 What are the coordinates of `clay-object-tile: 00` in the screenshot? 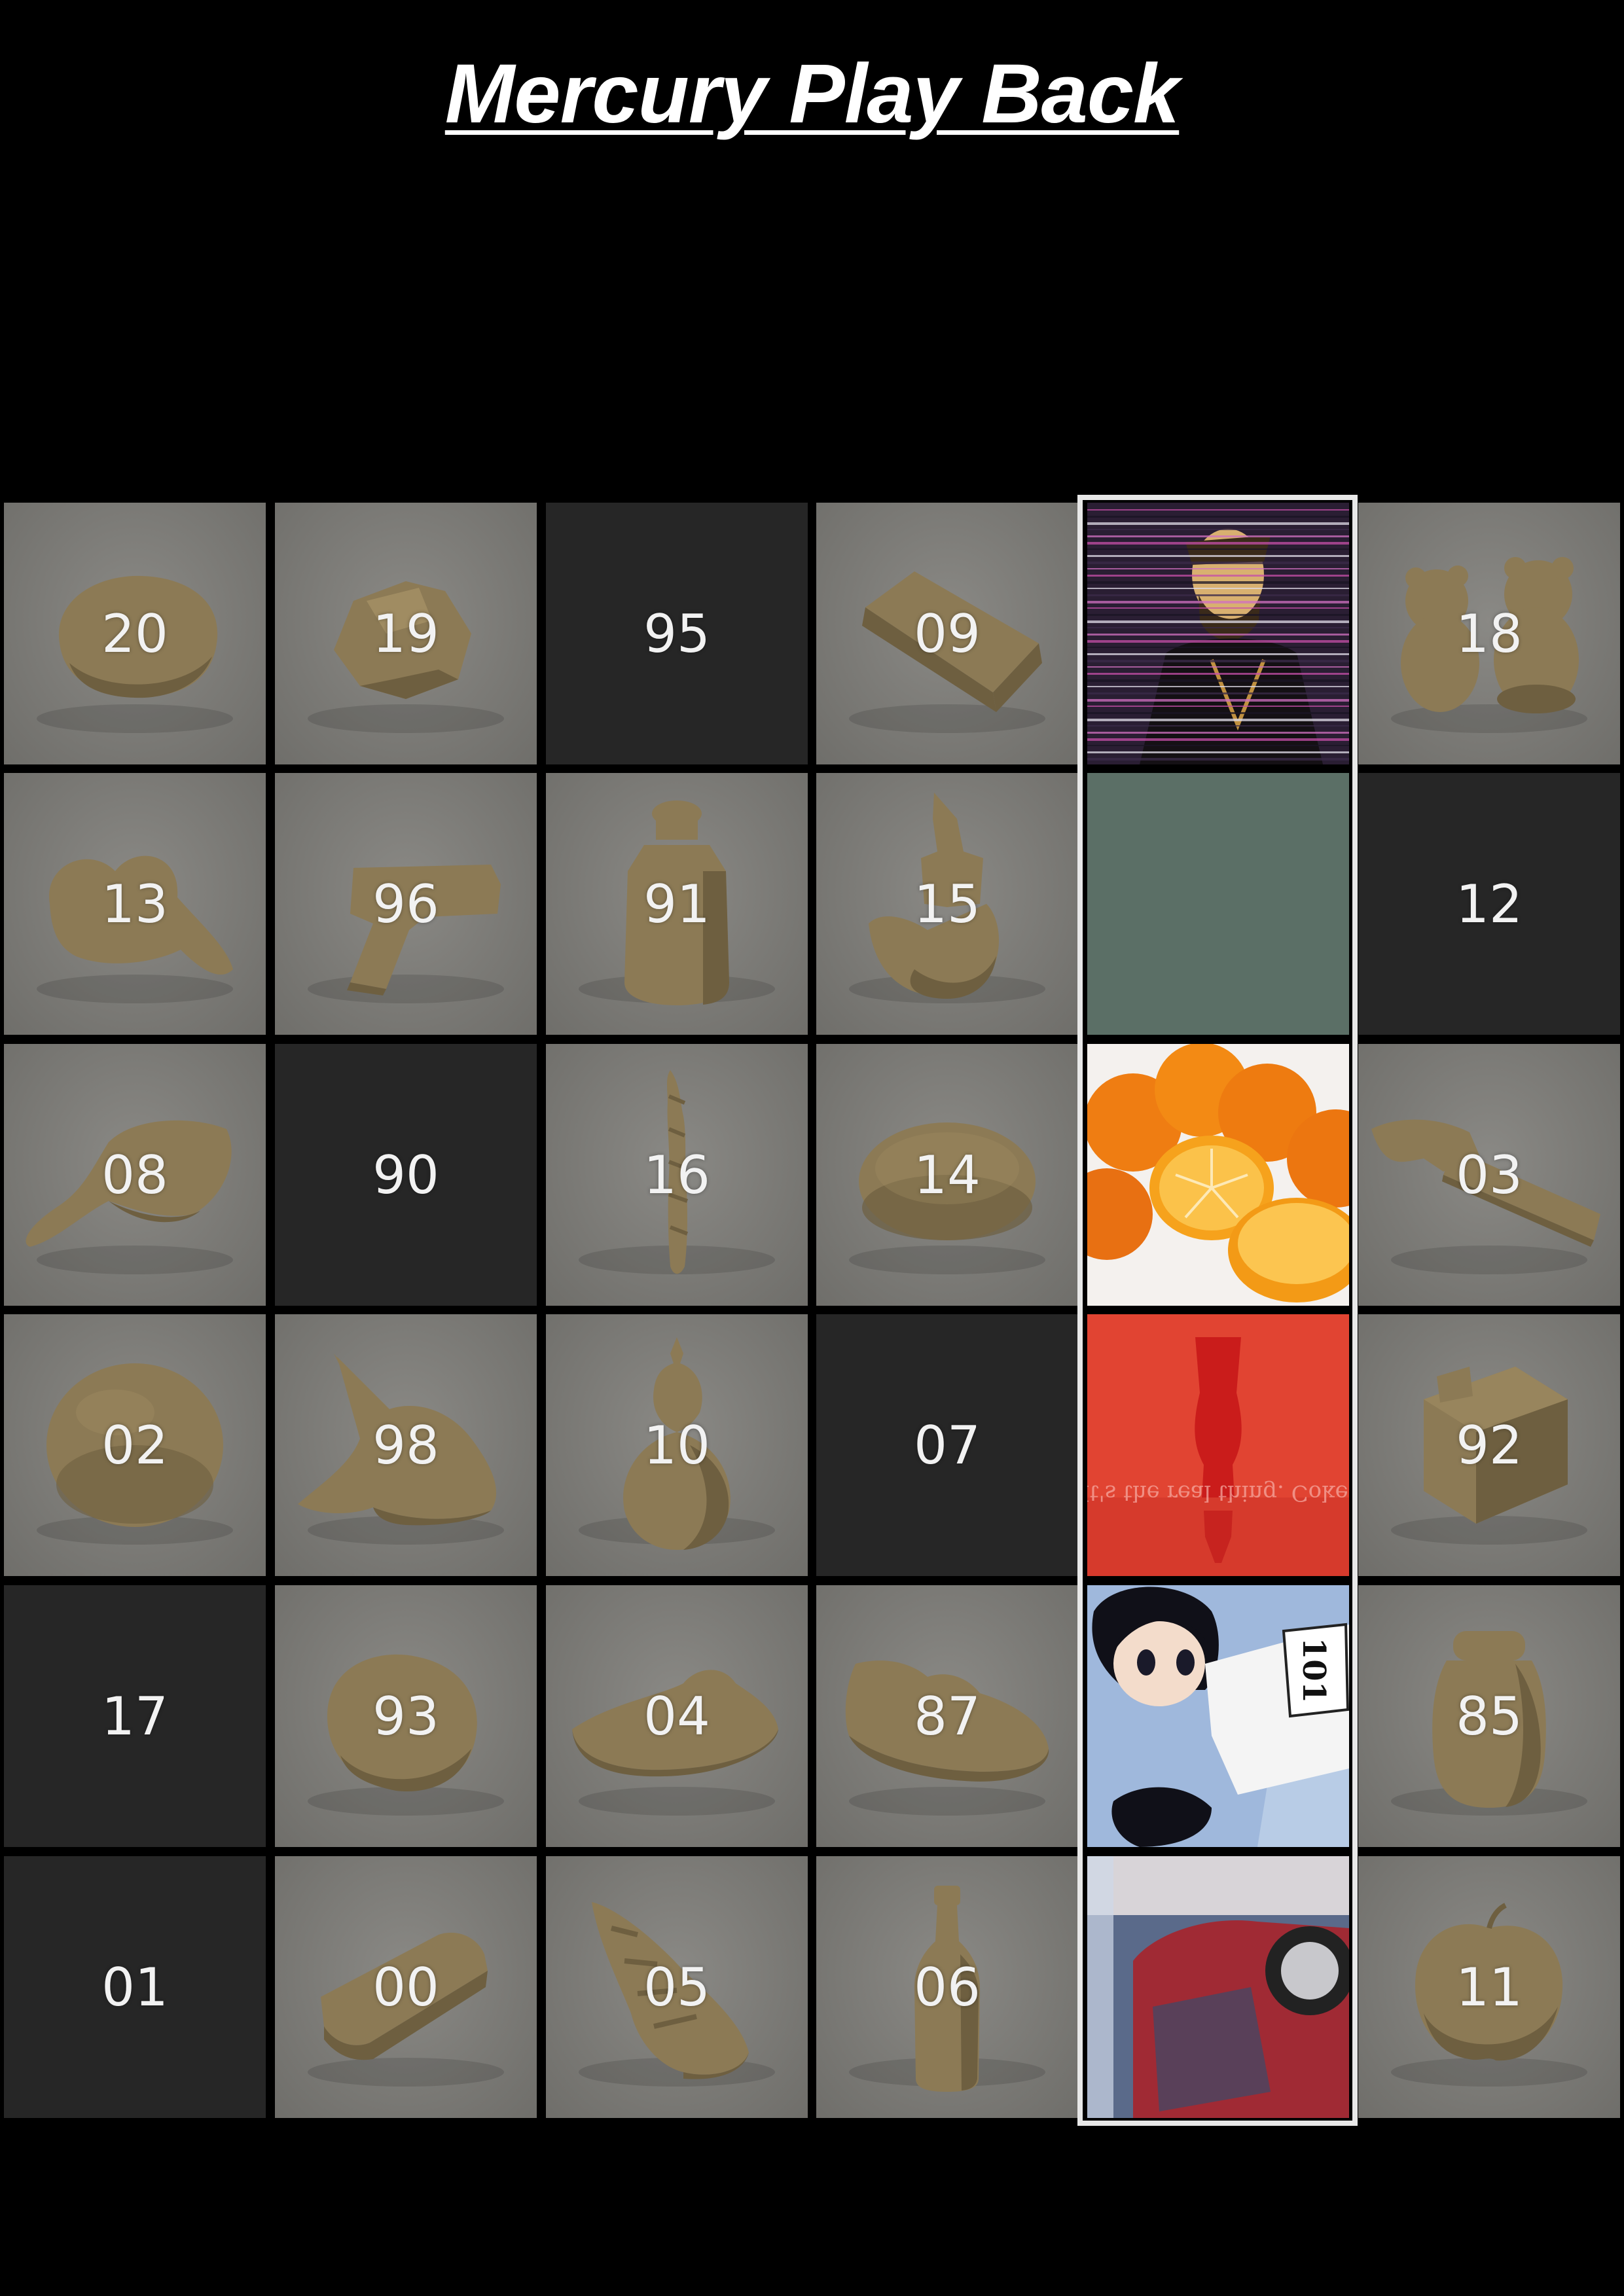 It's located at (406, 1987).